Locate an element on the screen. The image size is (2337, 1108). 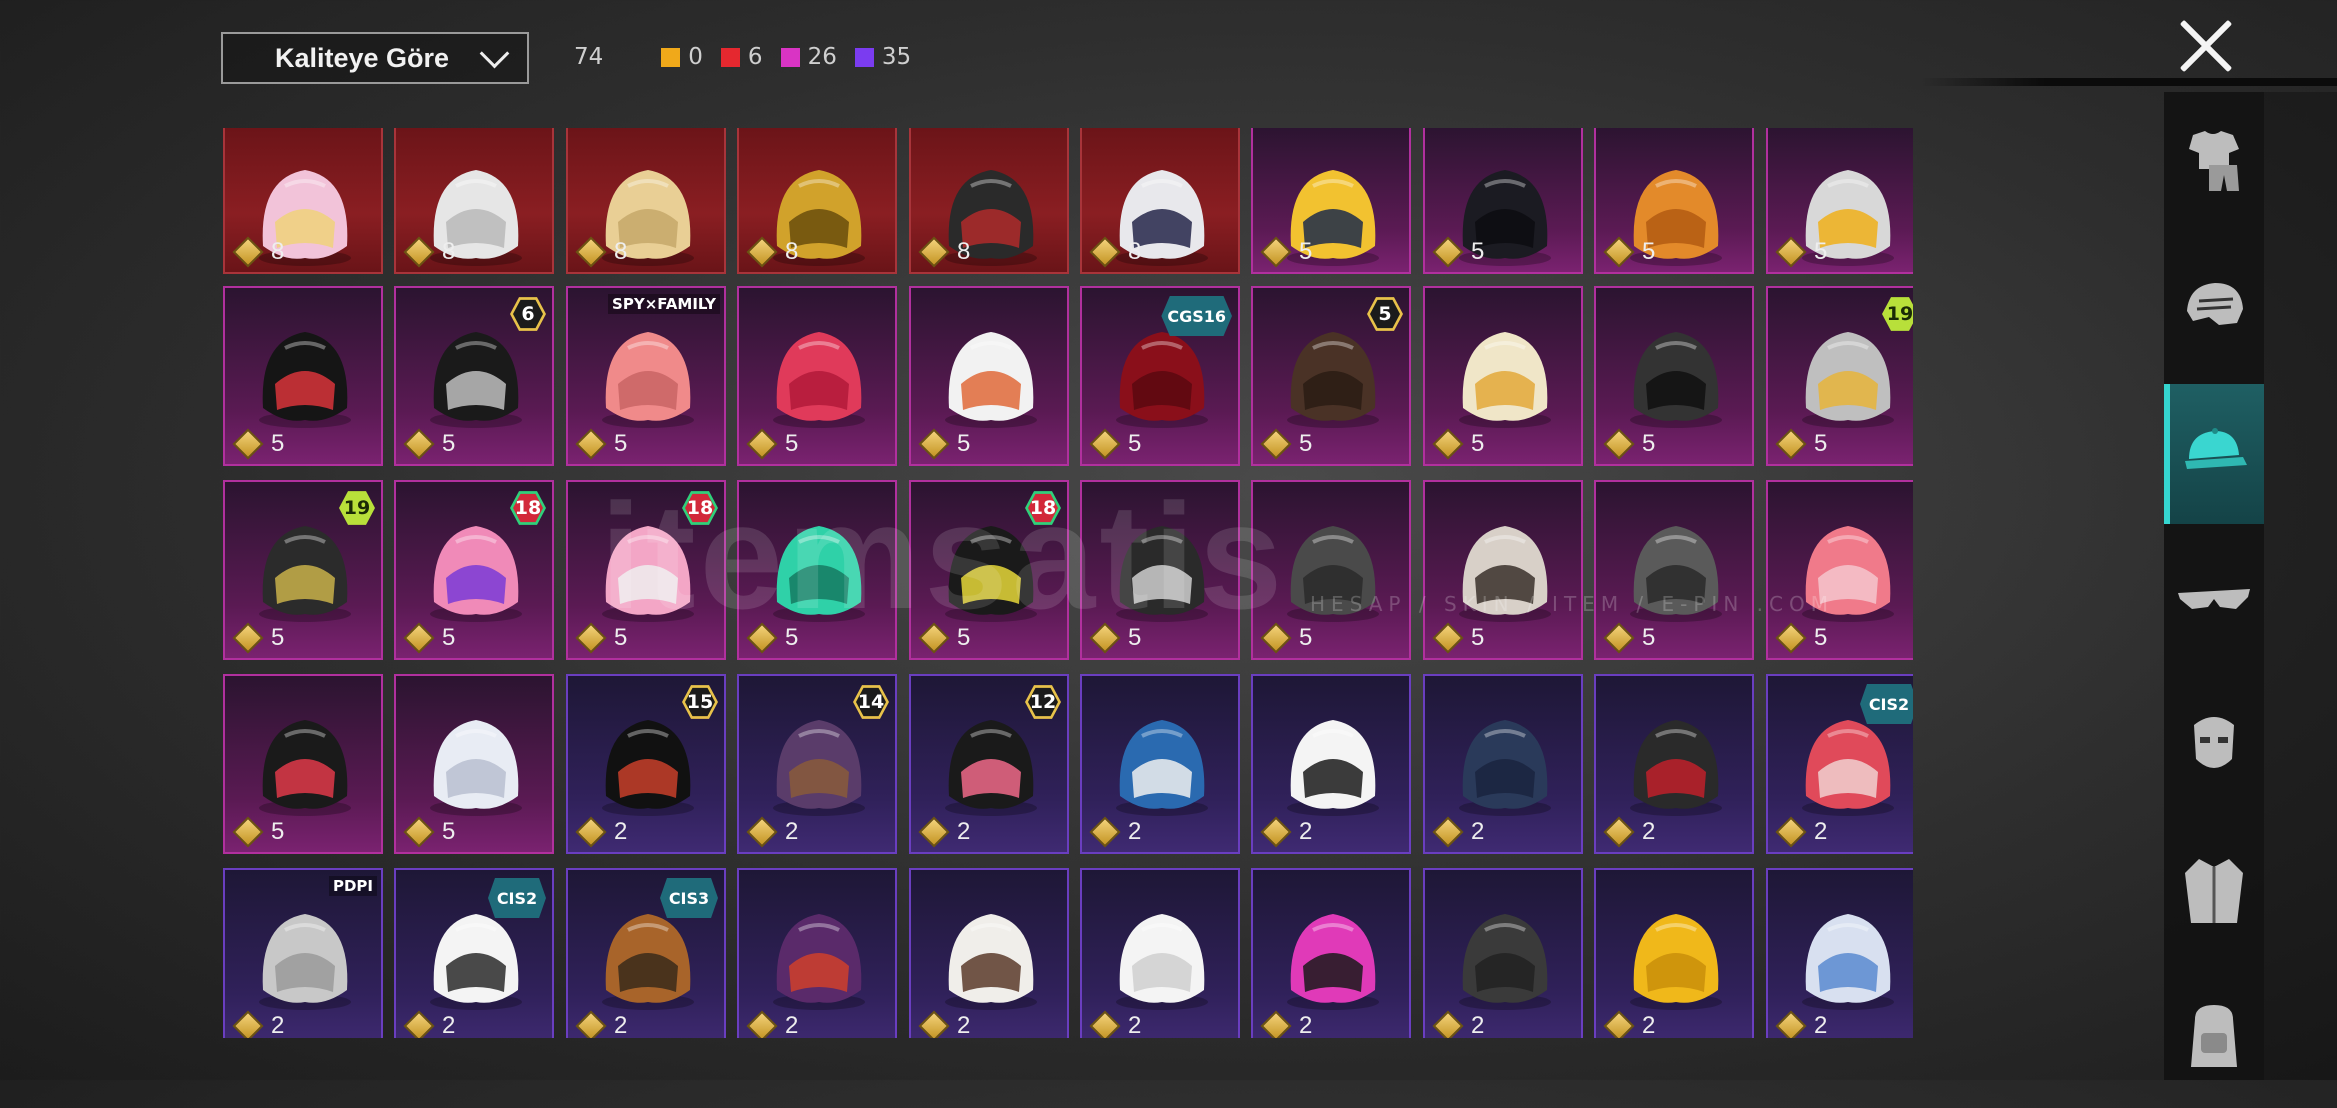
backpack-icon is located at coordinates (2214, 1038).